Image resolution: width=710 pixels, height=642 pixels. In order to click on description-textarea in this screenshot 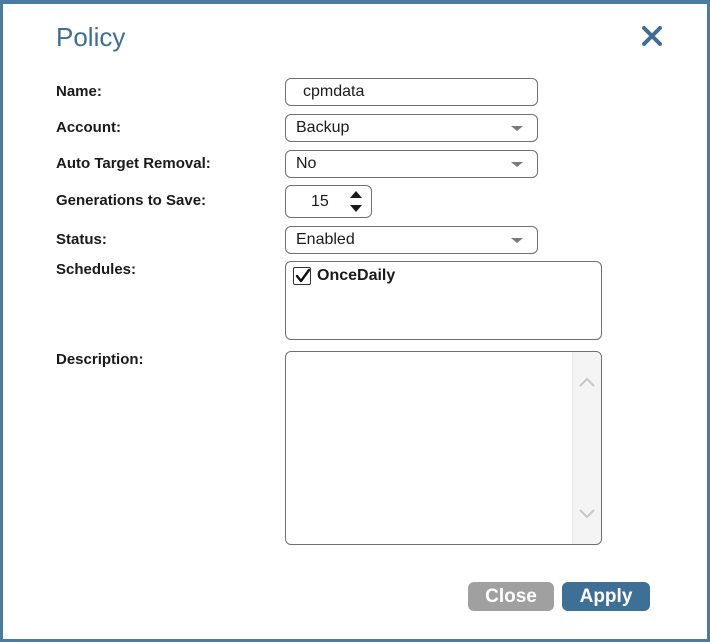, I will do `click(428, 447)`.